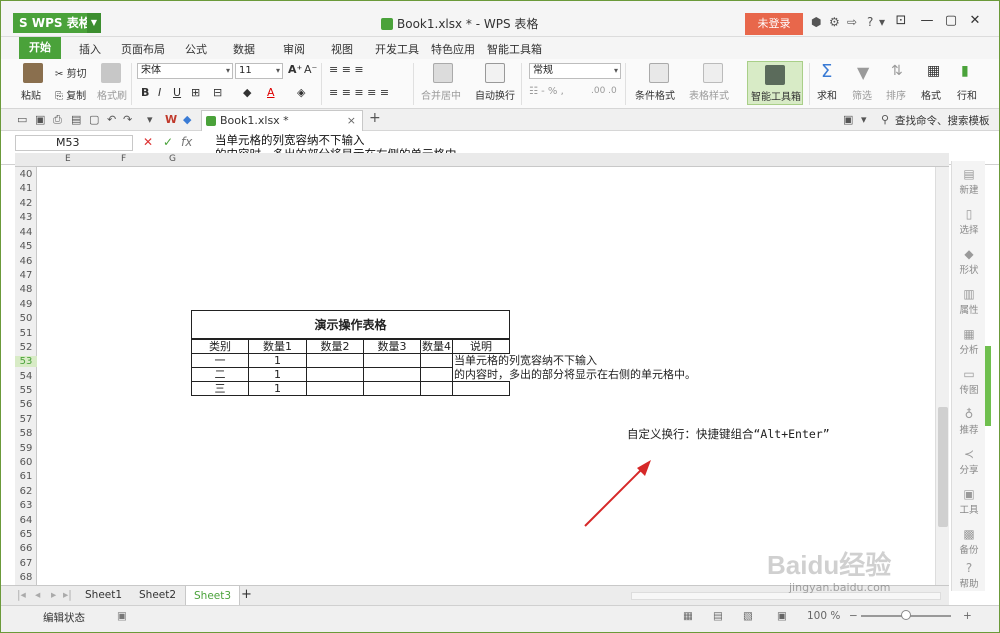 The height and width of the screenshot is (633, 1000). Describe the element at coordinates (834, 22) in the screenshot. I see `settings-icon: ⚙` at that location.